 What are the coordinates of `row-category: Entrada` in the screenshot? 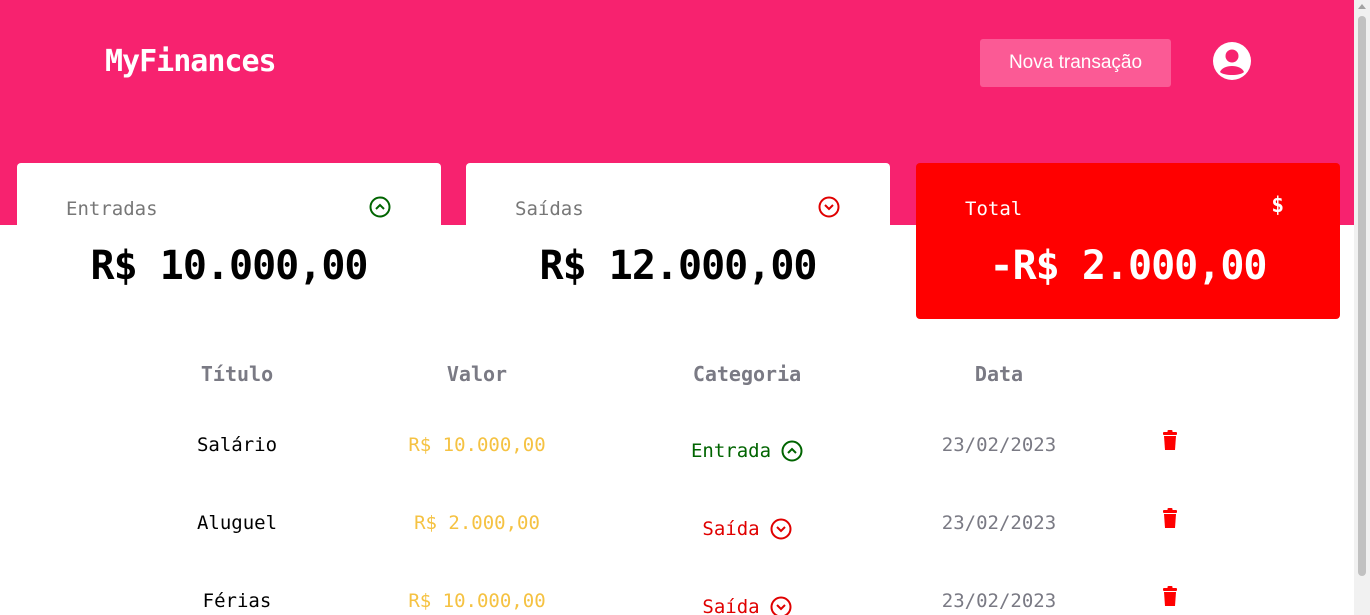 It's located at (747, 451).